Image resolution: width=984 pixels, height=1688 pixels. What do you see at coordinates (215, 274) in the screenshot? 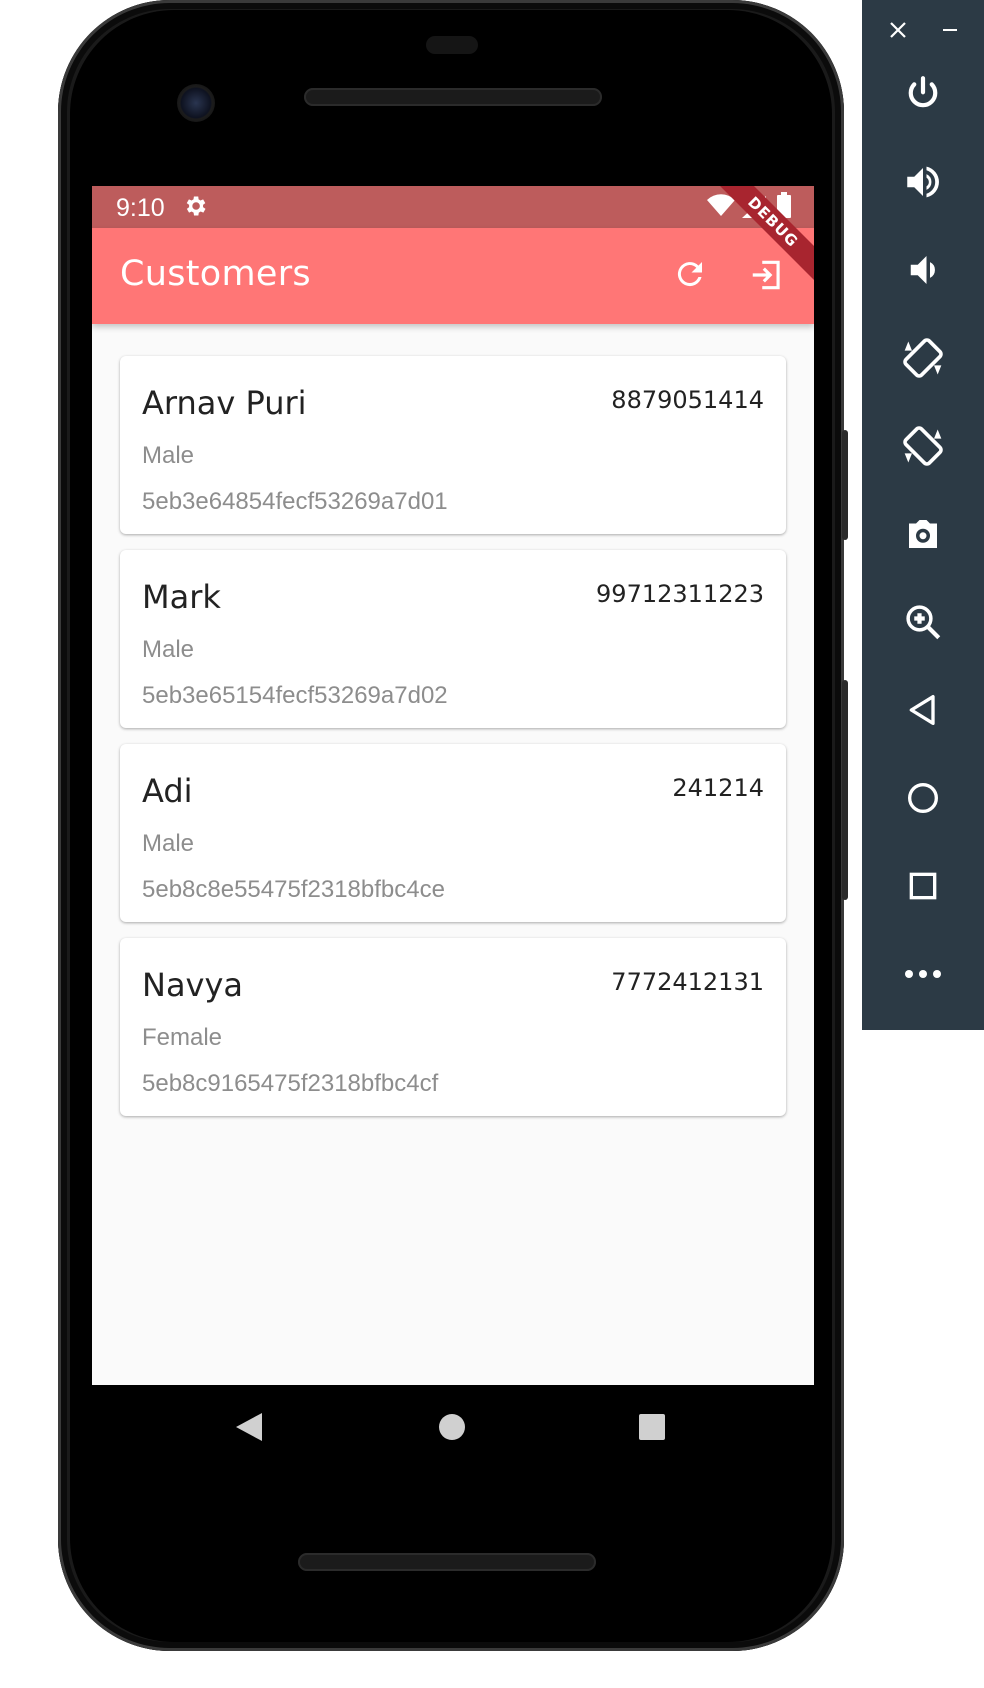
I see `page-title: Customers` at bounding box center [215, 274].